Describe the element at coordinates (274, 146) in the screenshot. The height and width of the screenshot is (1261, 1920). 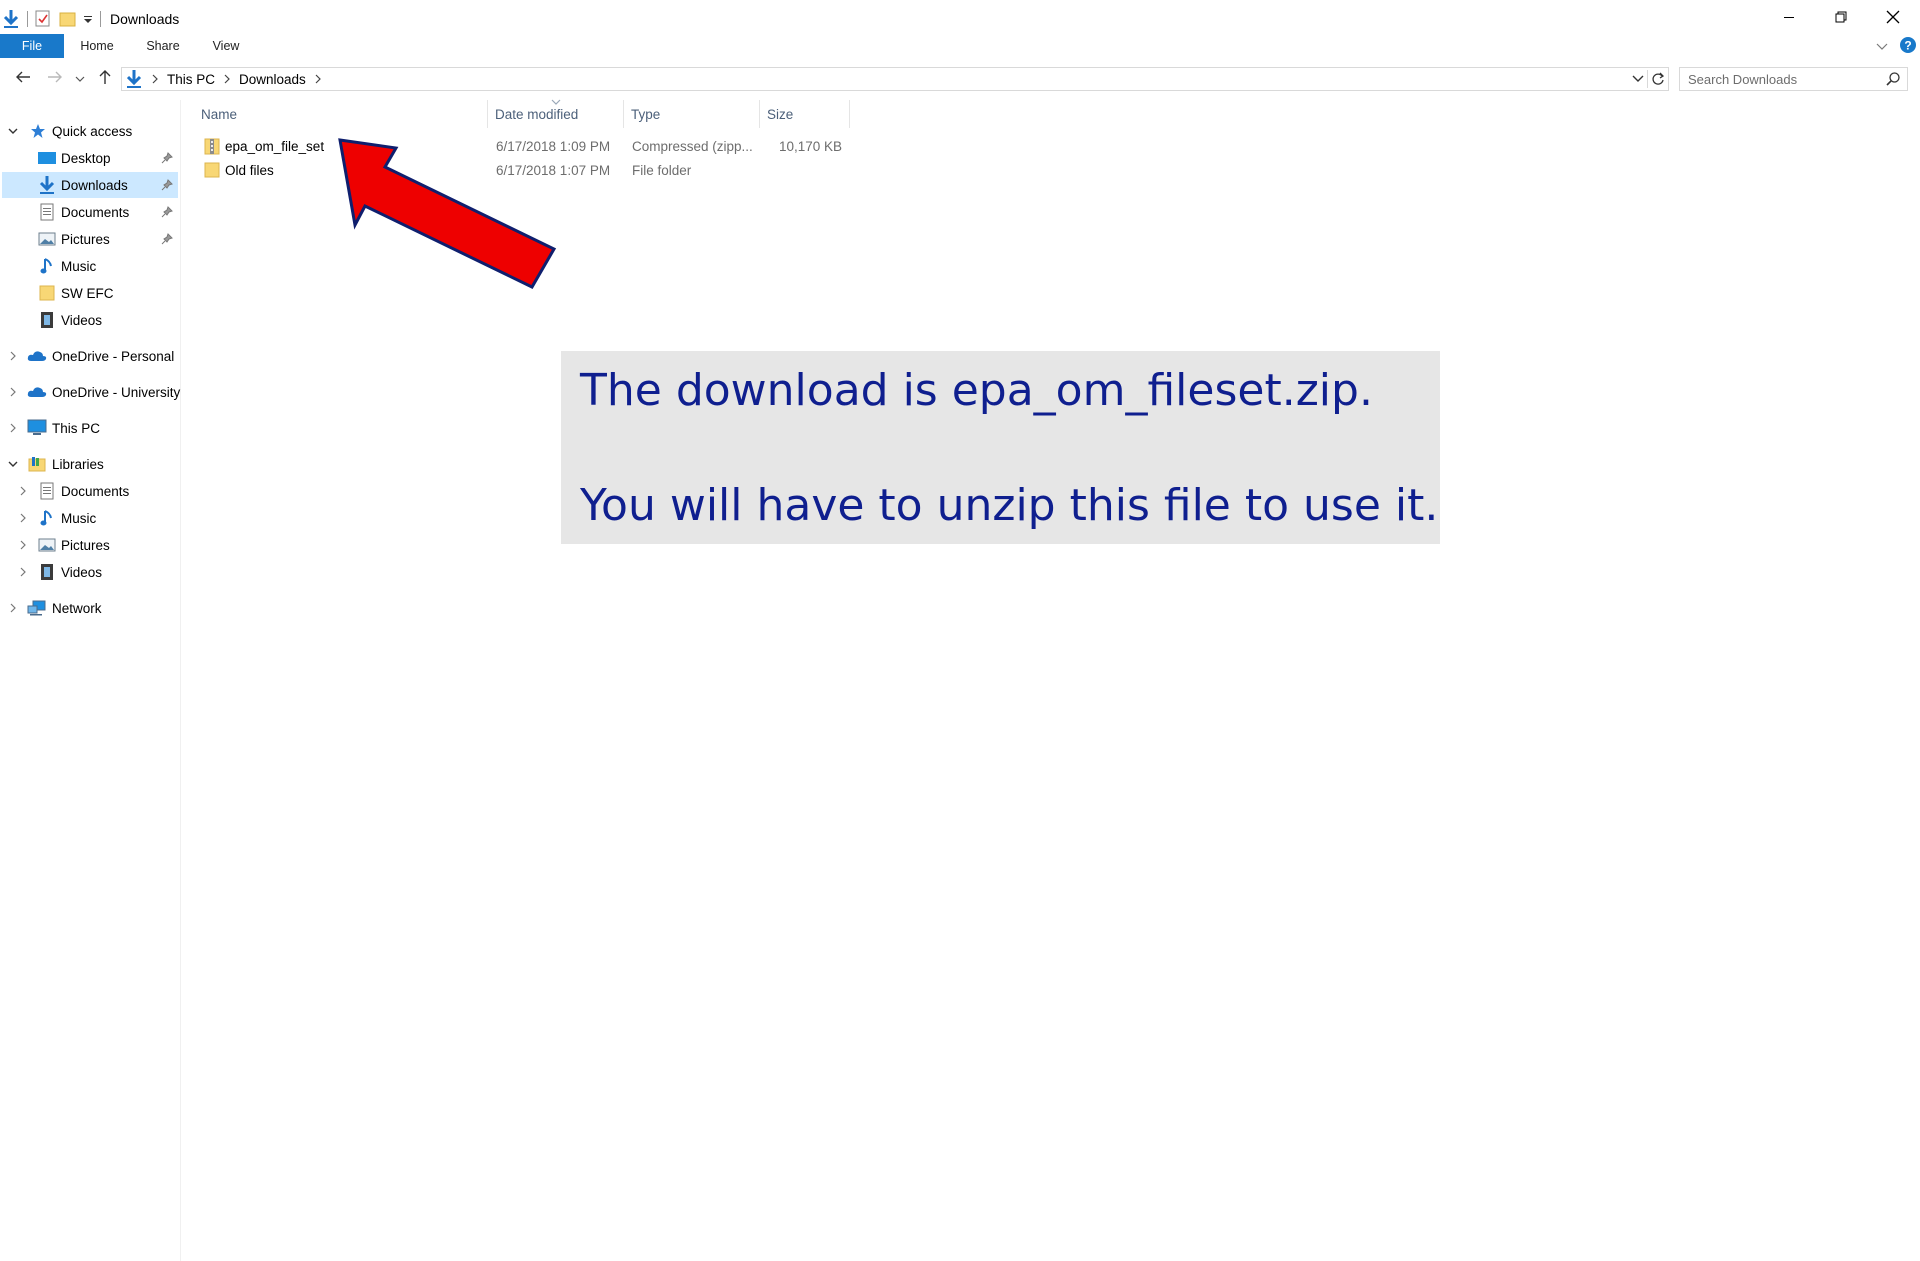
I see `file-name: epa_om_file_set` at that location.